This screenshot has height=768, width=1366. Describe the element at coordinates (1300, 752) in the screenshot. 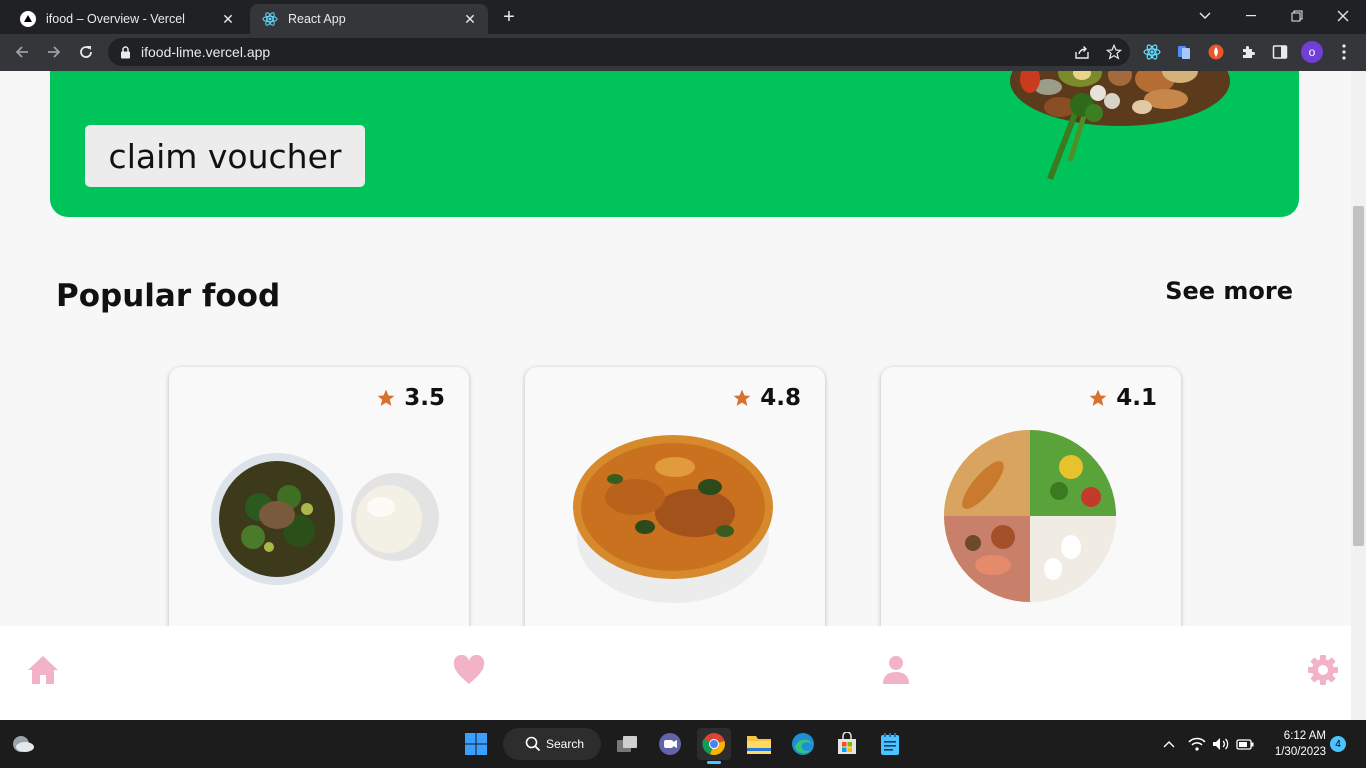

I see `clock-date: 1/30/2023` at that location.